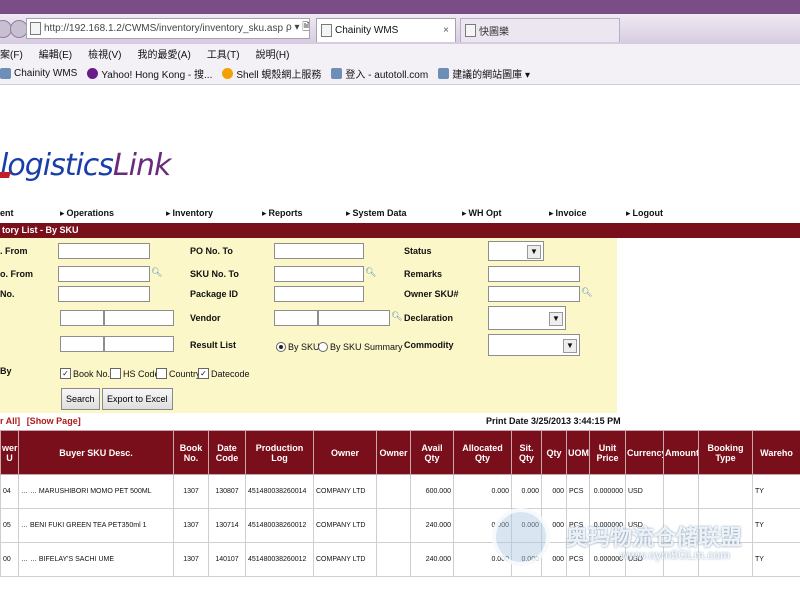  Describe the element at coordinates (379, 73) in the screenshot. I see `favorite-autotoll: 登入 - autotoll.com` at that location.